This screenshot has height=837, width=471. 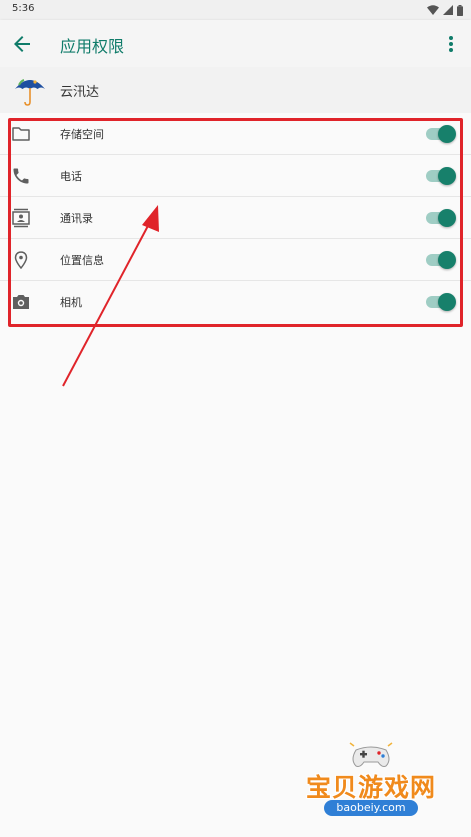 What do you see at coordinates (448, 10) in the screenshot?
I see `signal-icon` at bounding box center [448, 10].